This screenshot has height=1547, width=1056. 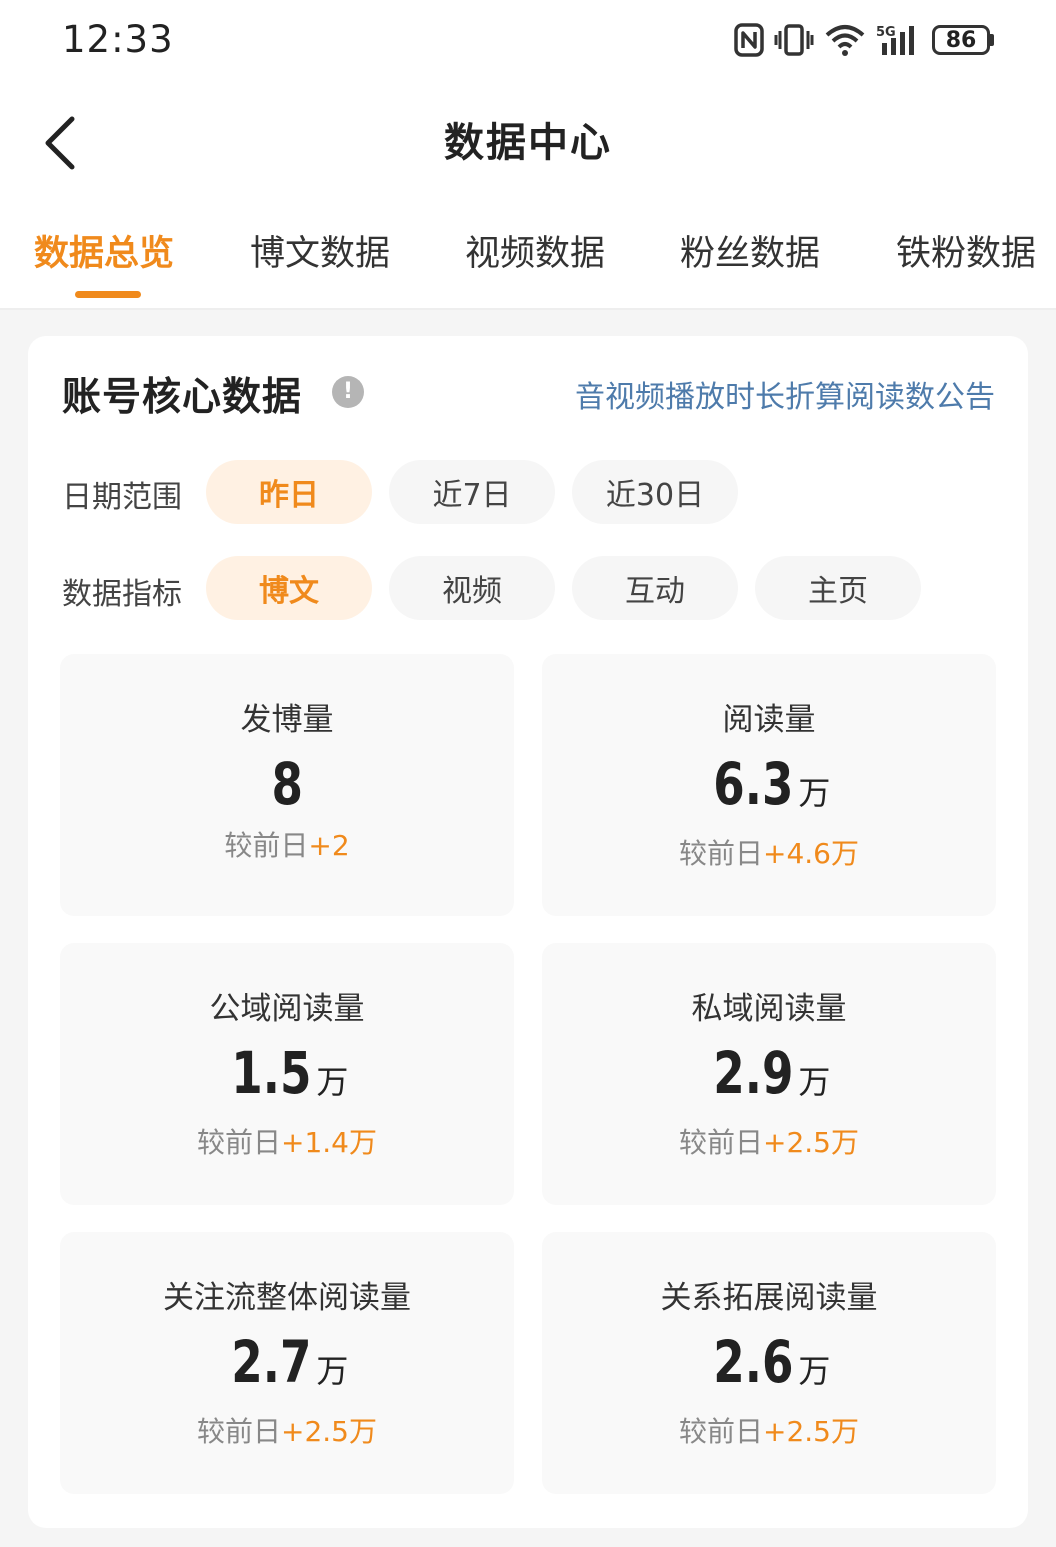 I want to click on status-icons: 5G 86, so click(x=864, y=40).